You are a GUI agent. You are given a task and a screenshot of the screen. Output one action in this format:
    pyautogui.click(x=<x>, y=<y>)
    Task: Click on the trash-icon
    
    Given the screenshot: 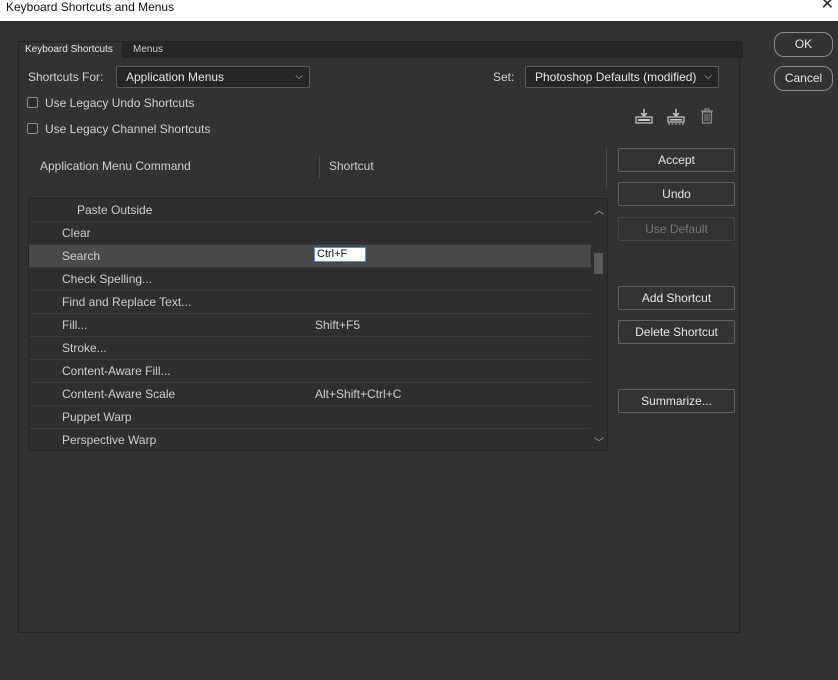 What is the action you would take?
    pyautogui.click(x=707, y=118)
    